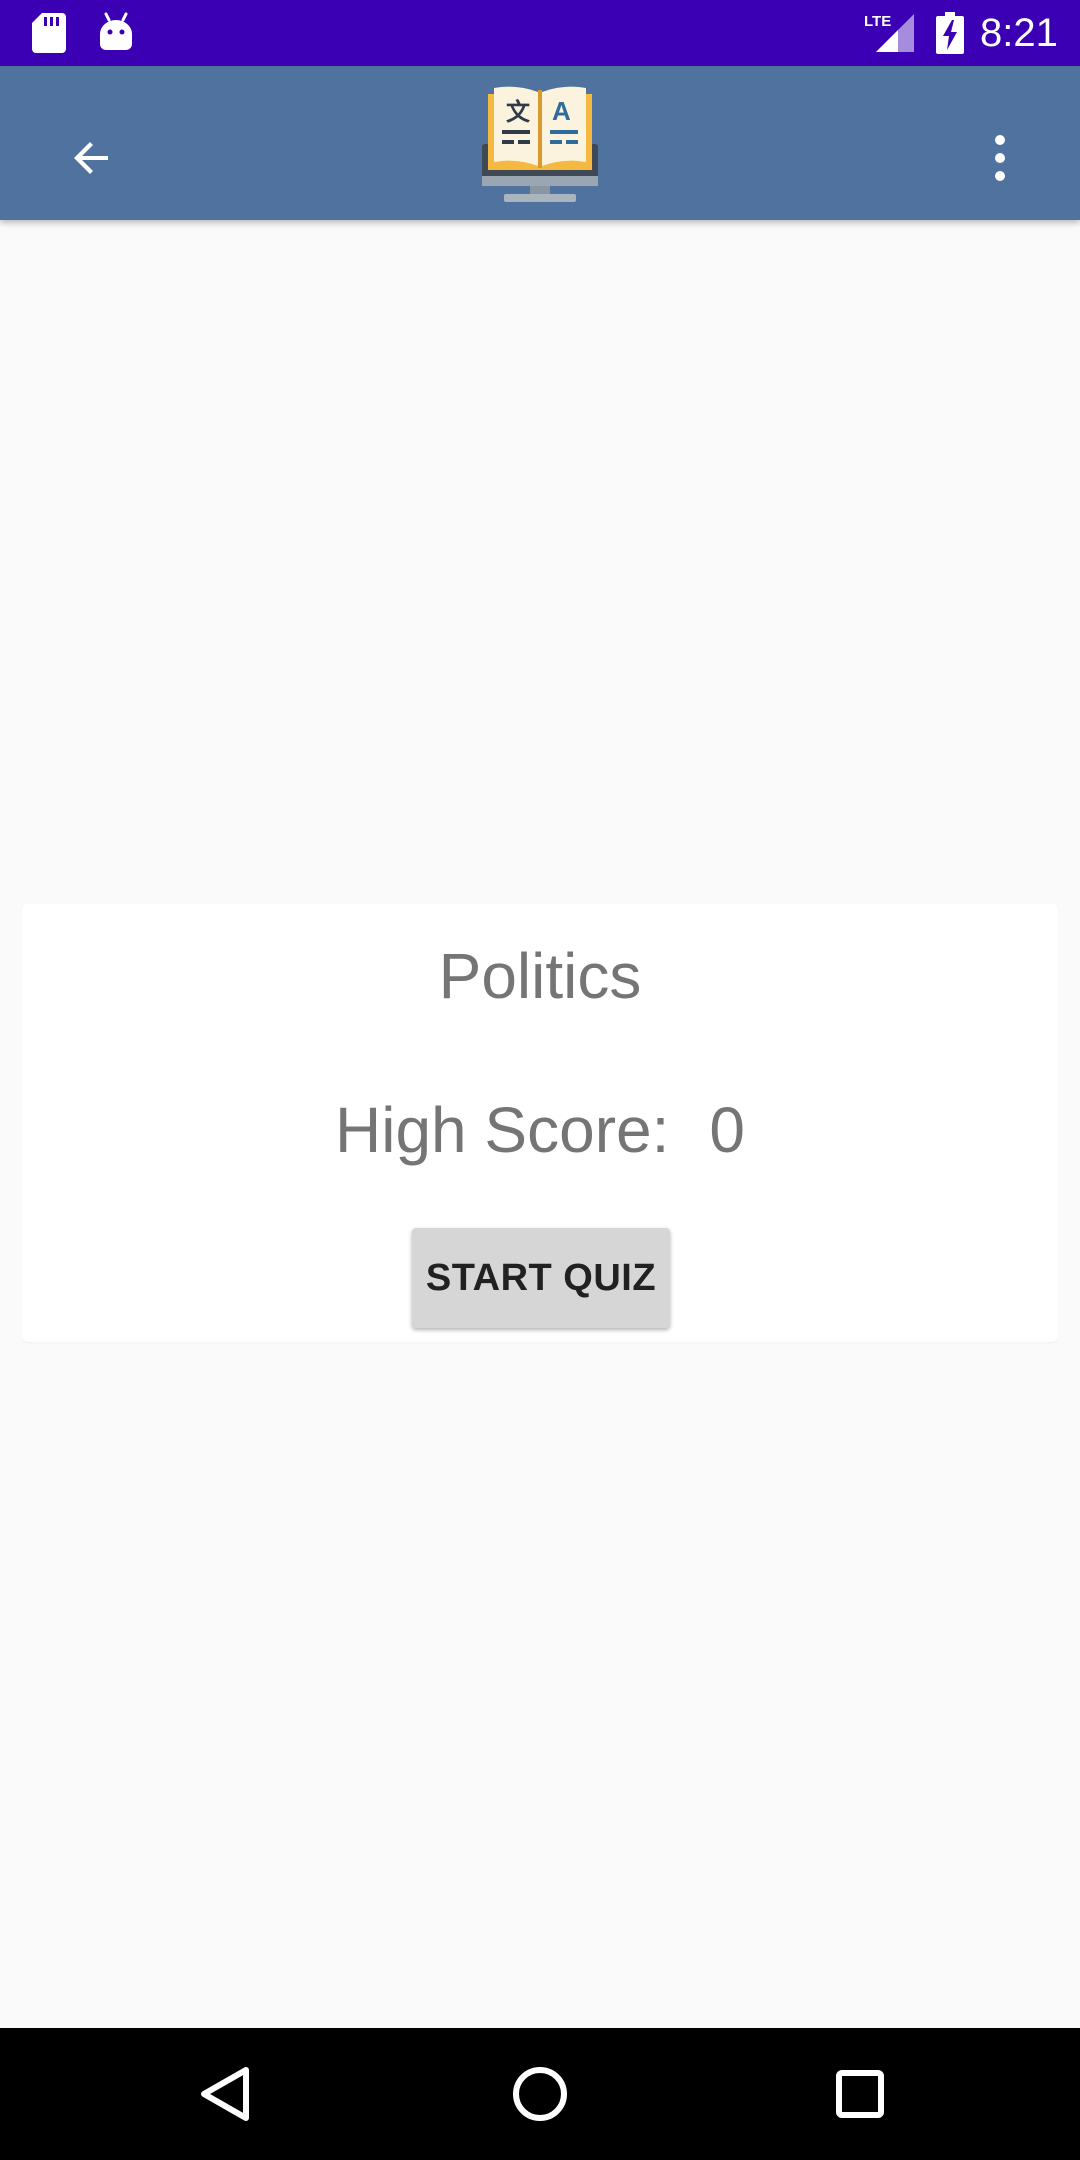 The height and width of the screenshot is (2160, 1080). I want to click on back-button, so click(92, 158).